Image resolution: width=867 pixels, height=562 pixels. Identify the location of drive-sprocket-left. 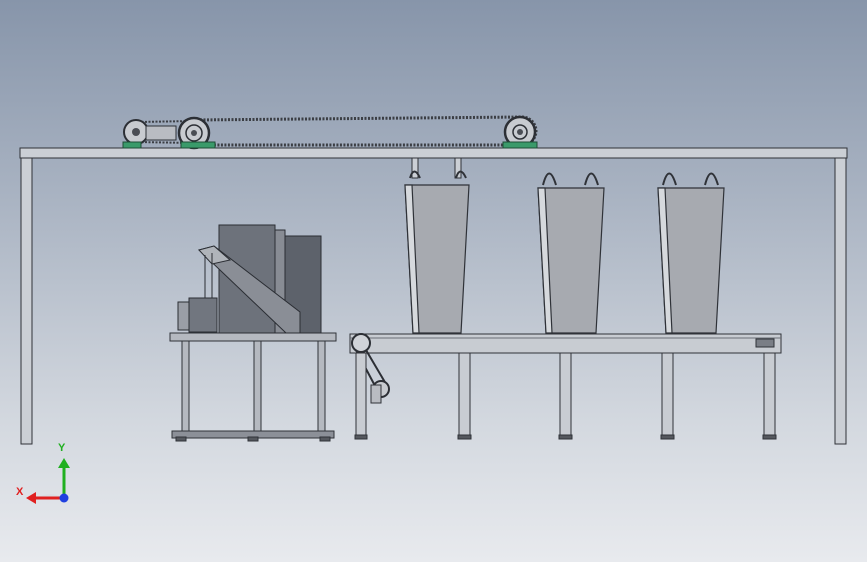
(136, 132).